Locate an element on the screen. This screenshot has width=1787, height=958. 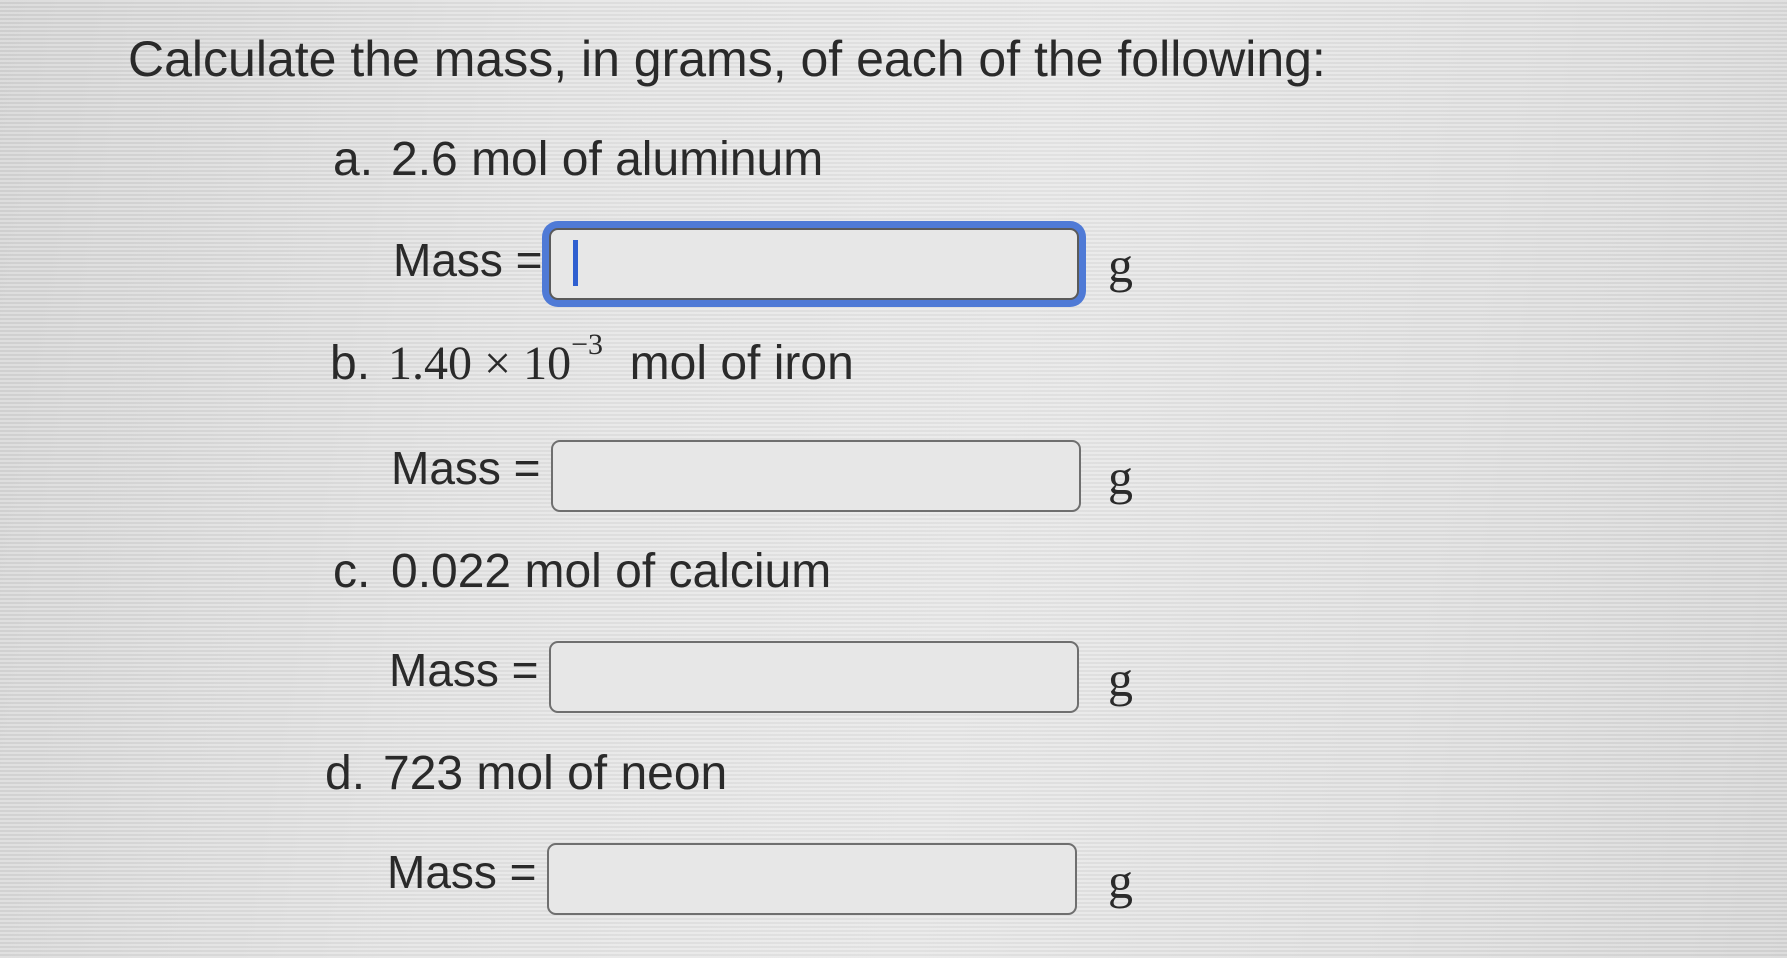
item-c-mass-input is located at coordinates (814, 677).